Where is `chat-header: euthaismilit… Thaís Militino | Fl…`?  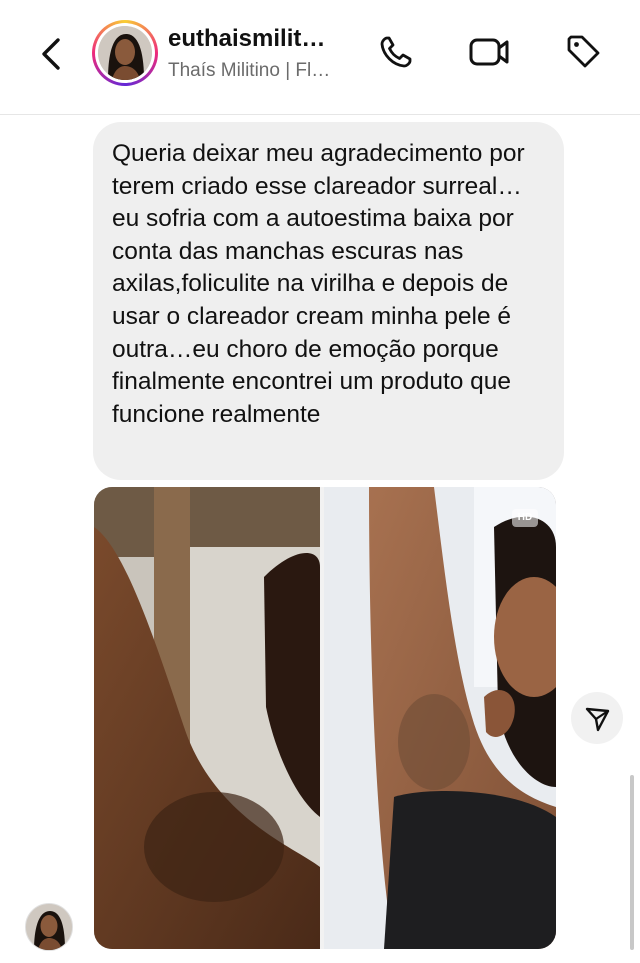
chat-header: euthaismilit… Thaís Militino | Fl… is located at coordinates (320, 57).